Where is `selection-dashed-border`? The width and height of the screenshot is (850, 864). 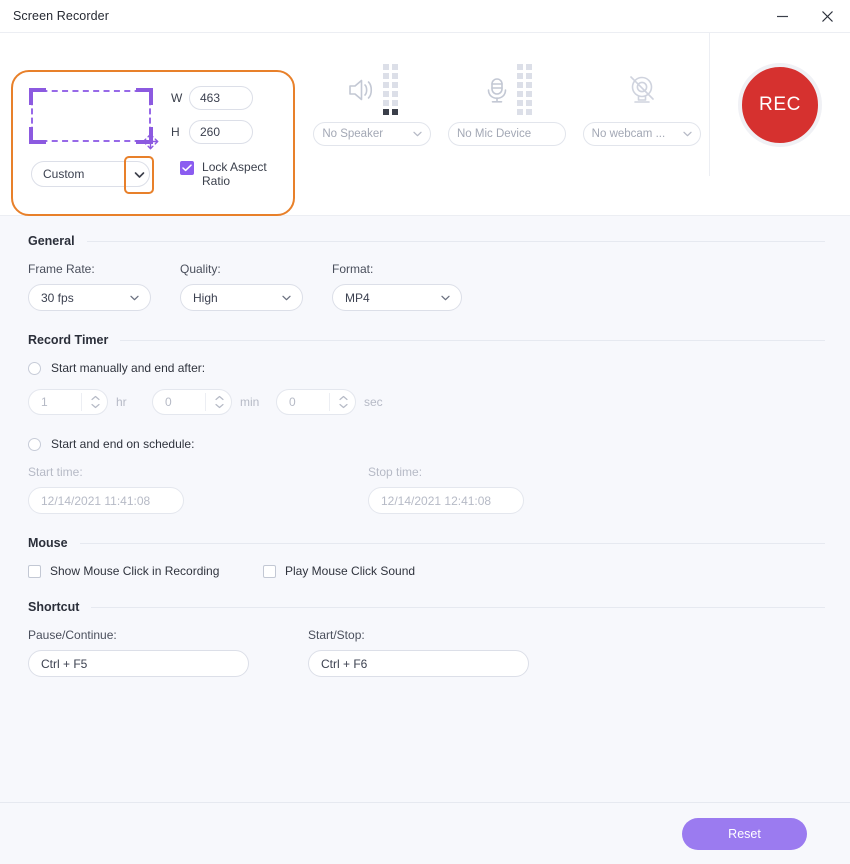
selection-dashed-border is located at coordinates (91, 116).